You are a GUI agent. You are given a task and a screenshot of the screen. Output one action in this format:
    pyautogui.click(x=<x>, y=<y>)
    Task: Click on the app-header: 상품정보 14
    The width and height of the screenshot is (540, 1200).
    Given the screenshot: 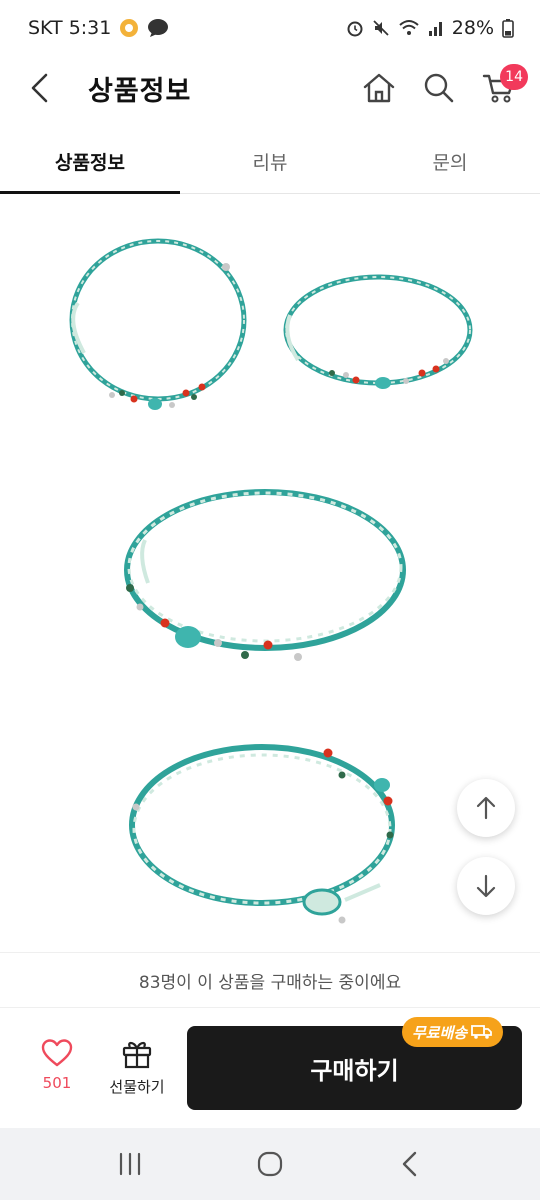 What is the action you would take?
    pyautogui.click(x=270, y=88)
    